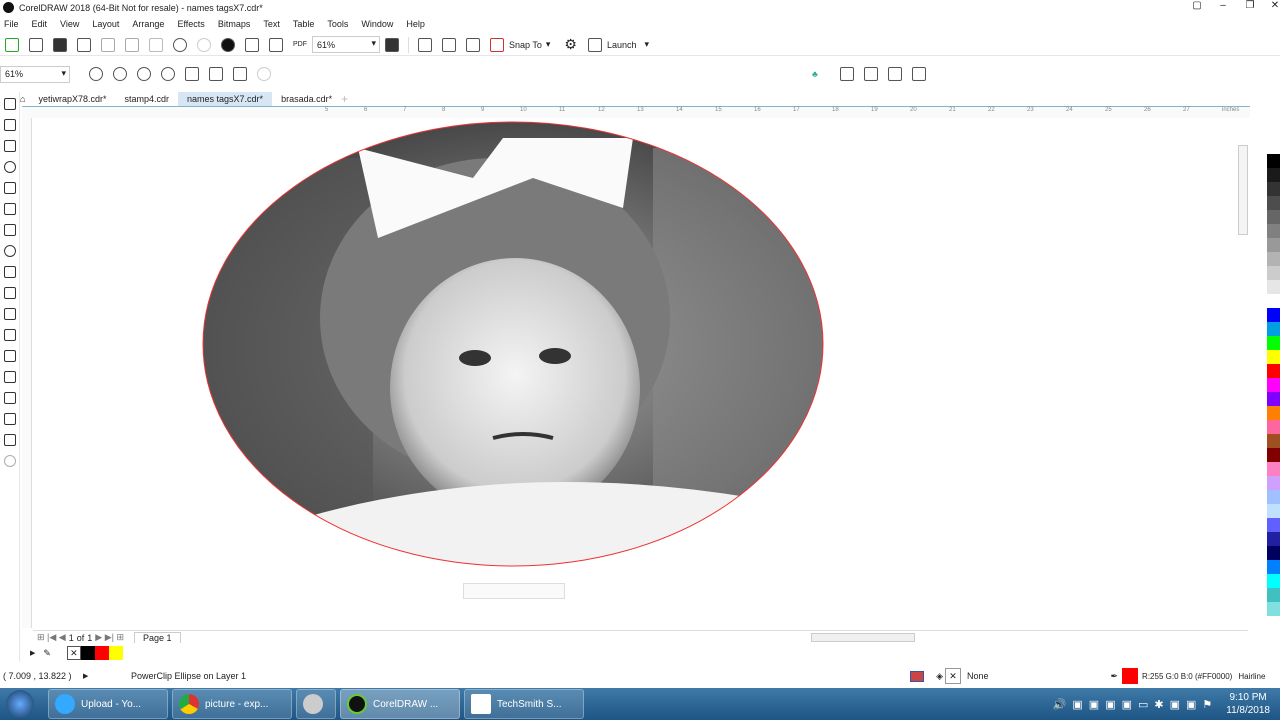 Image resolution: width=1280 pixels, height=720 pixels. What do you see at coordinates (144, 74) in the screenshot?
I see `zoom-to-selected-icon` at bounding box center [144, 74].